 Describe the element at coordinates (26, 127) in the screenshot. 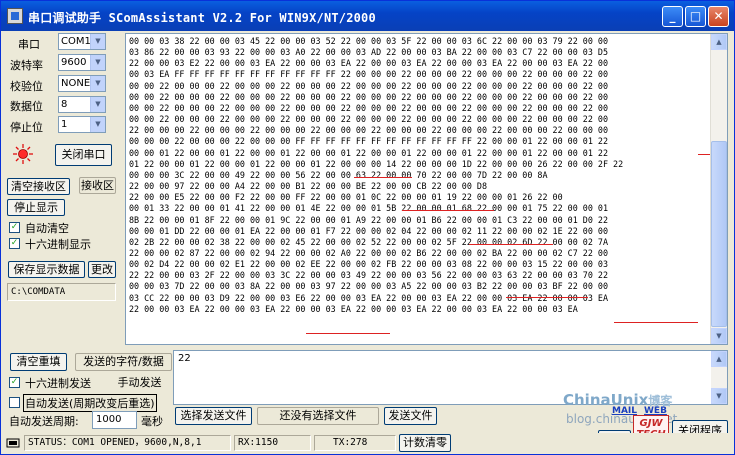

I see `stopbits-label: 停止位` at that location.